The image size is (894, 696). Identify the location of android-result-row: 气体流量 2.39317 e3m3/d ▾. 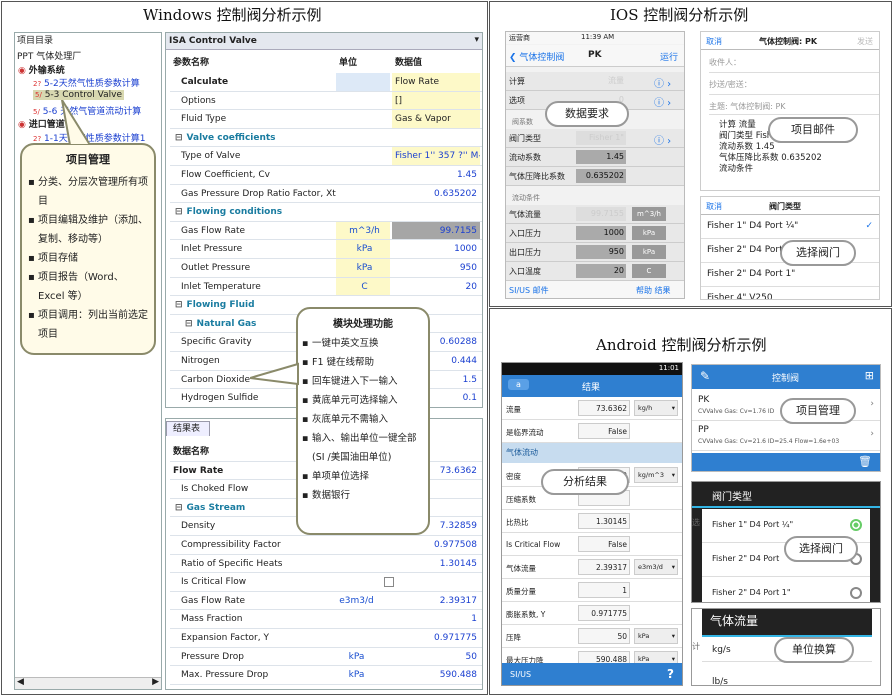
(592, 567).